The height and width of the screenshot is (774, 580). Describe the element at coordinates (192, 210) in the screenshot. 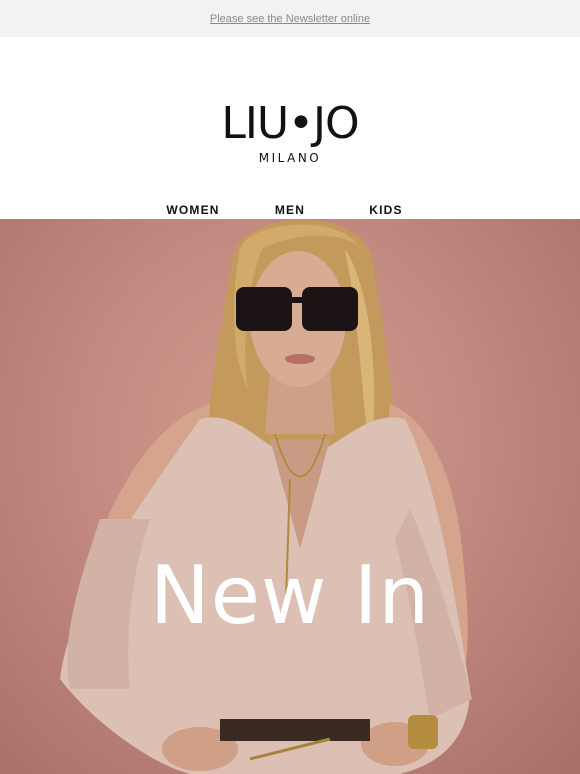

I see `nav-women: WOMEN` at that location.